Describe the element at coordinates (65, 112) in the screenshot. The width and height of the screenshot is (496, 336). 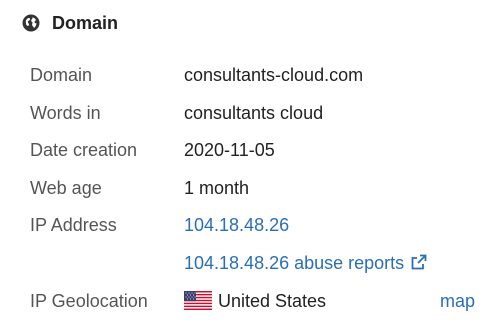
I see `words-in-label: Words in` at that location.